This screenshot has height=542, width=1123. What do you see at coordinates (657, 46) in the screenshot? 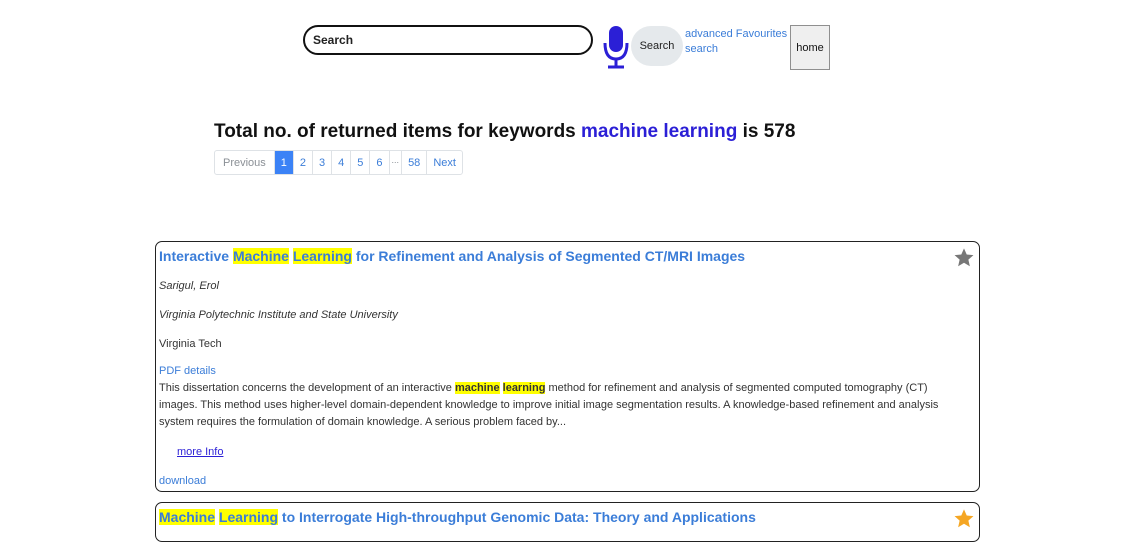
I see `search-button: Search` at bounding box center [657, 46].